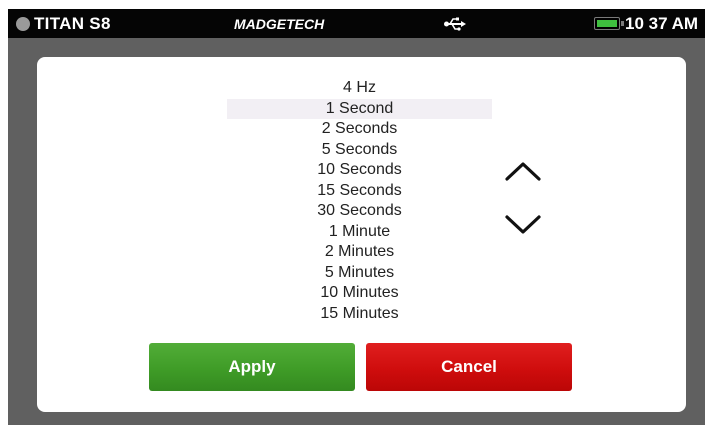  What do you see at coordinates (609, 23) in the screenshot?
I see `battery-icon` at bounding box center [609, 23].